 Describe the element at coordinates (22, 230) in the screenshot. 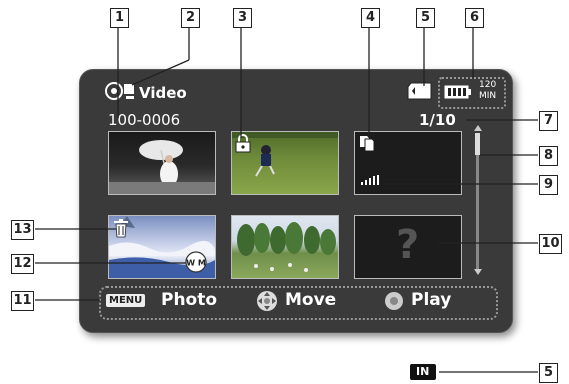

I see `callout-13: 13` at that location.